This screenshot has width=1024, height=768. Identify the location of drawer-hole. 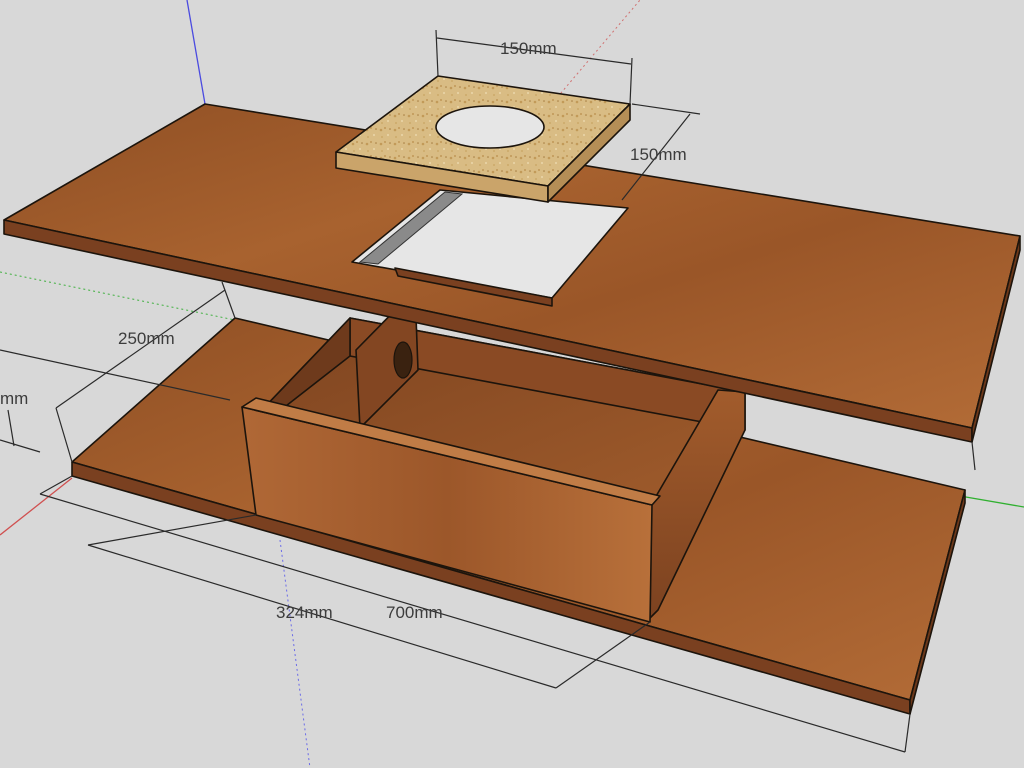
(403, 360).